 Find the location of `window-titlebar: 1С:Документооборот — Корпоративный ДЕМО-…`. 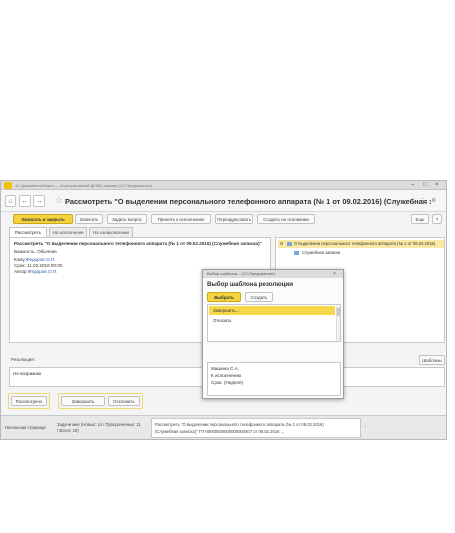

window-titlebar: 1С:Документооборот — Корпоративный ДЕМО-… is located at coordinates (223, 185).